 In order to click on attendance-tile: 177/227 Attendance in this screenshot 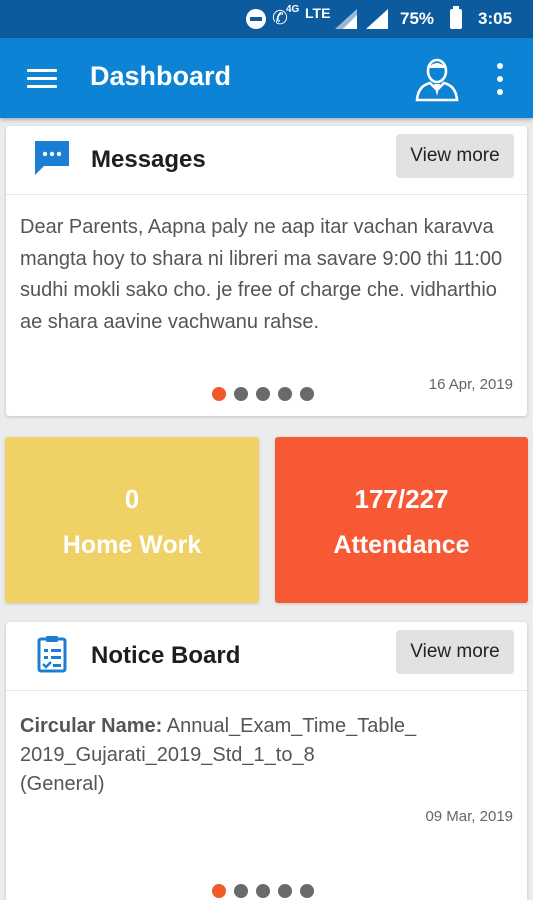, I will do `click(401, 520)`.